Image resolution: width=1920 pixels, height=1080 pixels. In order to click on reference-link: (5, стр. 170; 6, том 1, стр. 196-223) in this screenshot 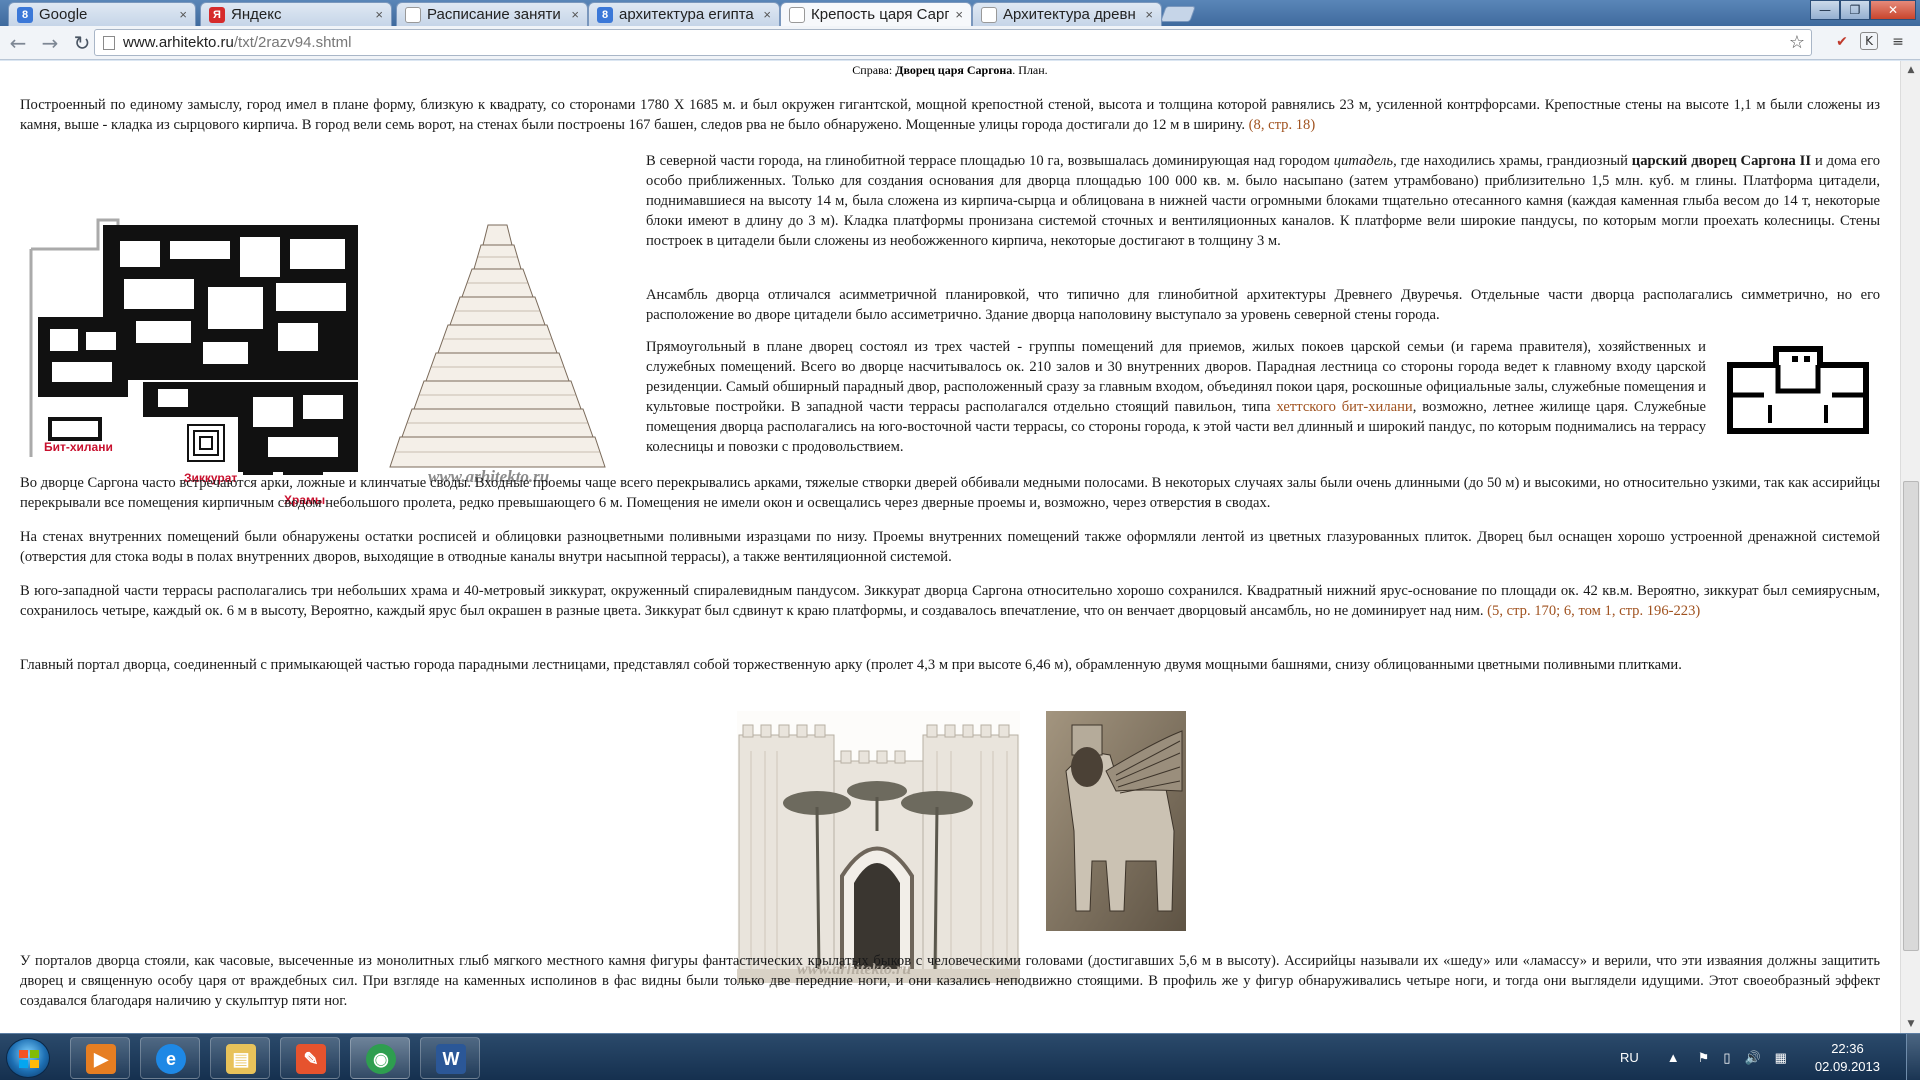, I will do `click(1593, 611)`.